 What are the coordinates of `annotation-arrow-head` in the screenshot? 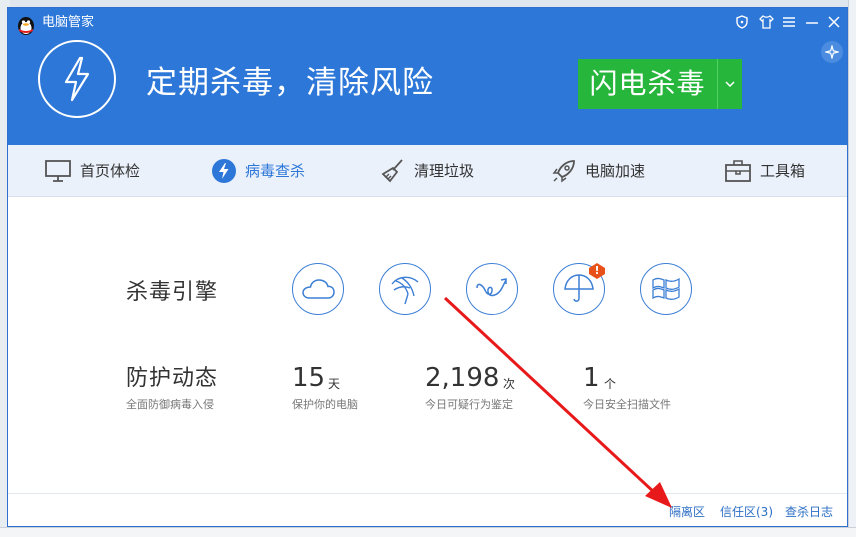 It's located at (658, 495).